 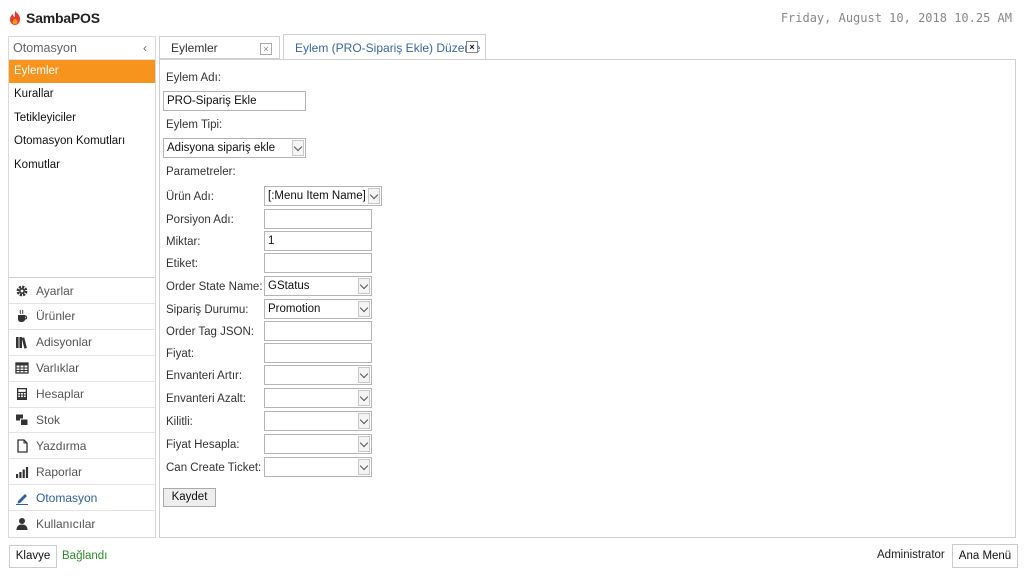 What do you see at coordinates (896, 18) in the screenshot?
I see `clock-datetime: Friday, August 10, 2018 10.25 AM` at bounding box center [896, 18].